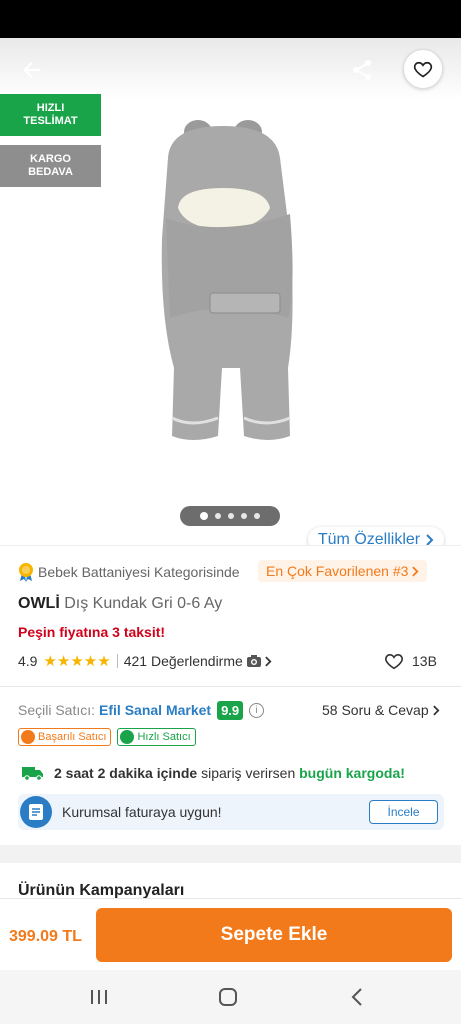  I want to click on section-divider, so click(230, 854).